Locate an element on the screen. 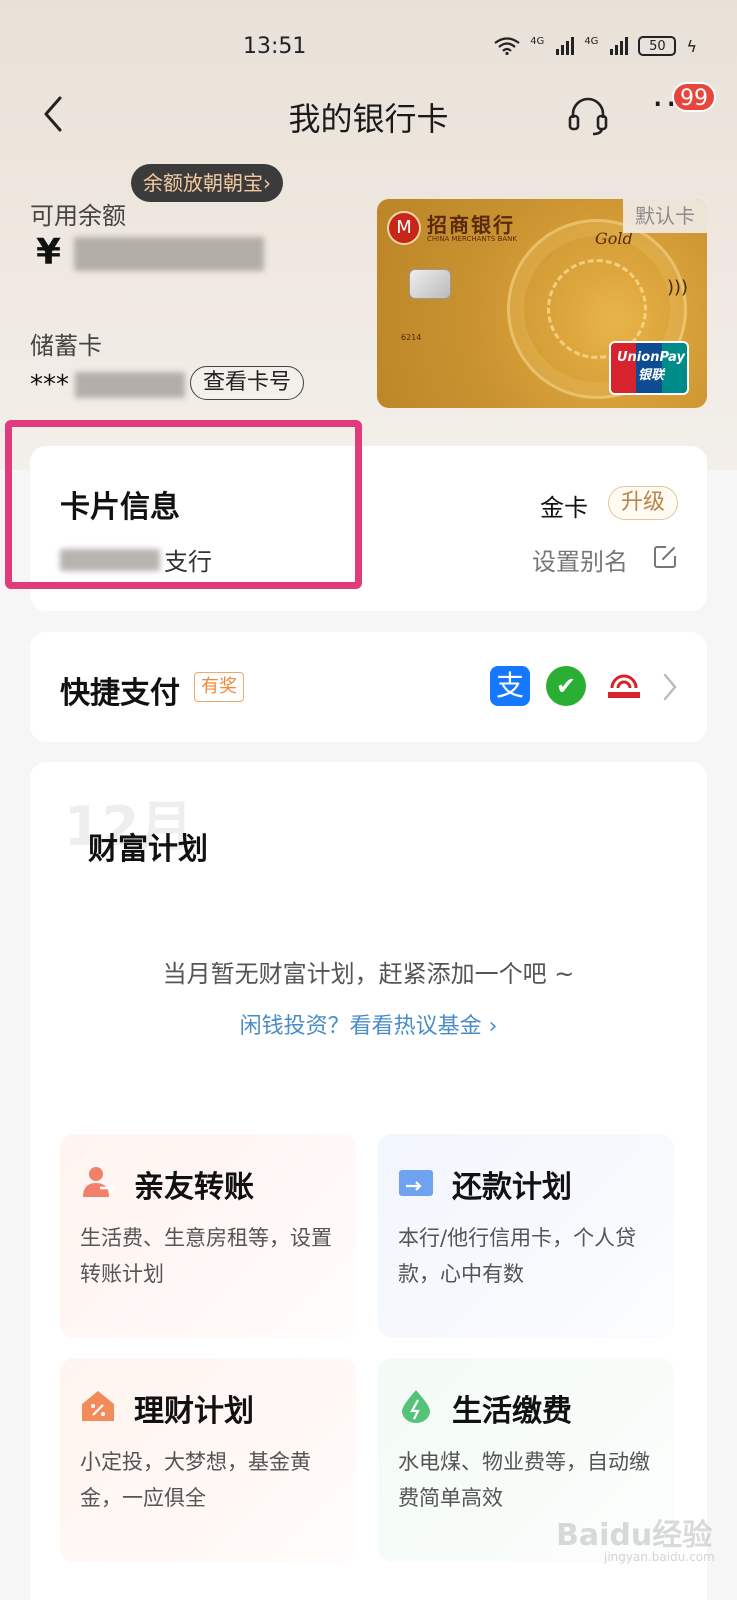 Image resolution: width=737 pixels, height=1600 pixels. tile-friend-transfer: 亲友转账 生活费、生意房租等，设置转账计划 is located at coordinates (208, 1236).